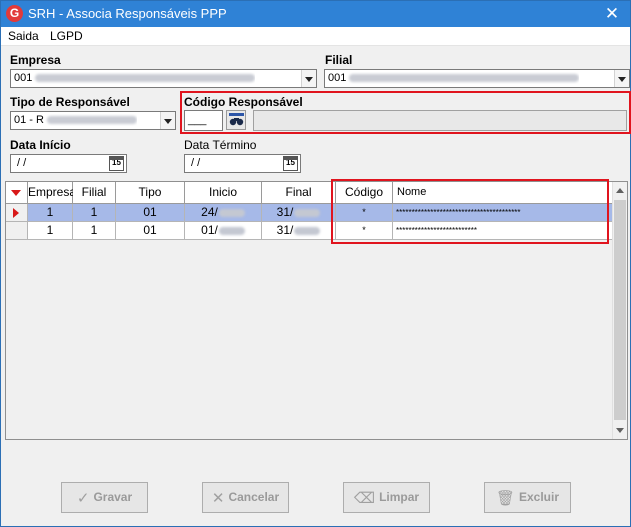  Describe the element at coordinates (620, 190) in the screenshot. I see `scroll-up-icon` at that location.